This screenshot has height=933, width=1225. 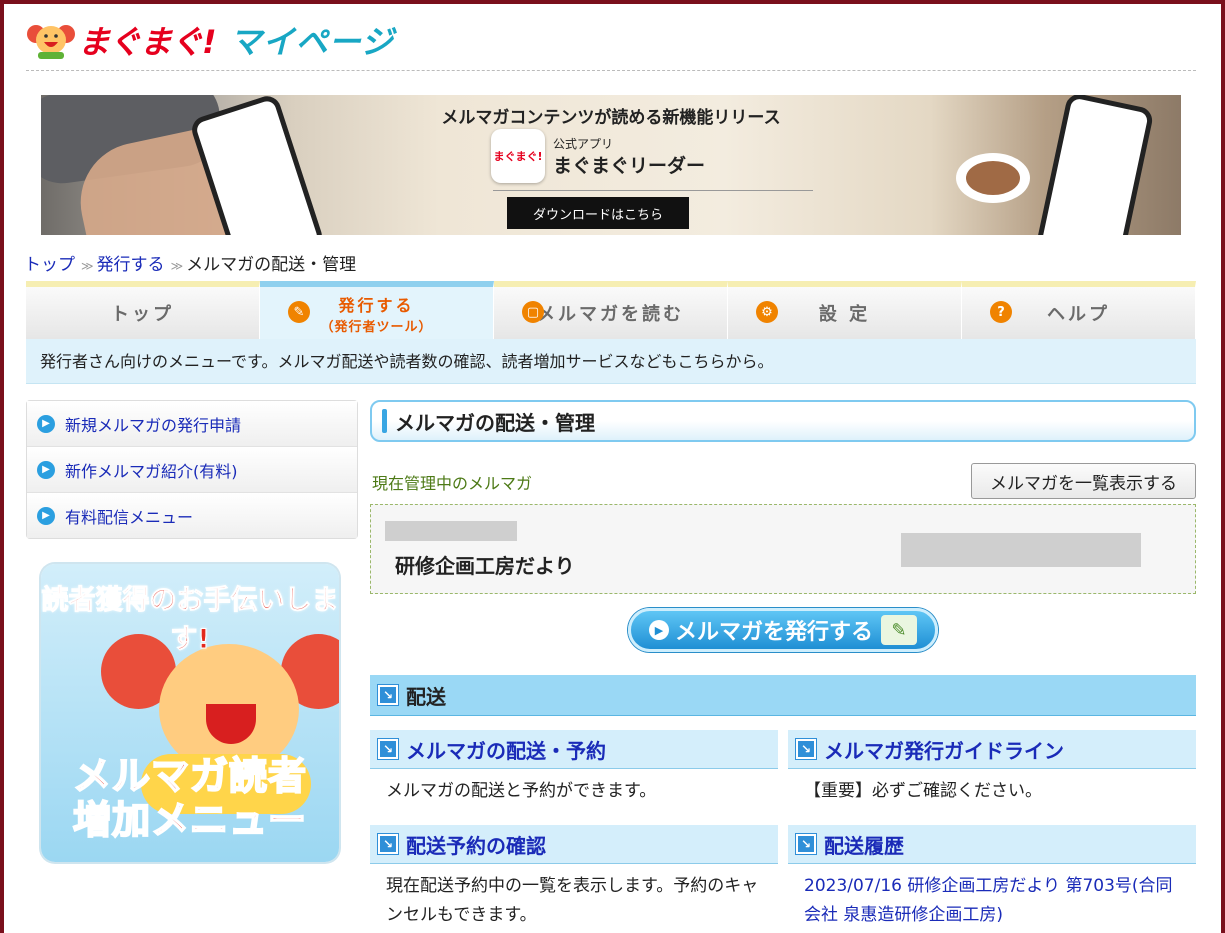 I want to click on magazine-name: 研修企画工房だより, so click(x=485, y=566).